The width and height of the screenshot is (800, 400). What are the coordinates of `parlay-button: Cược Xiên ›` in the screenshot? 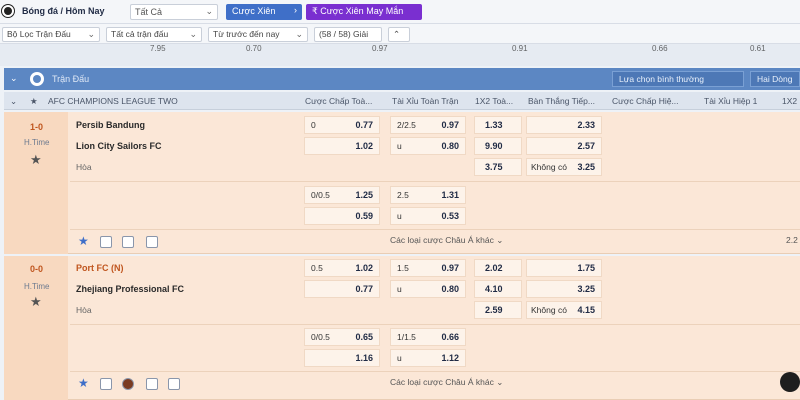 It's located at (264, 12).